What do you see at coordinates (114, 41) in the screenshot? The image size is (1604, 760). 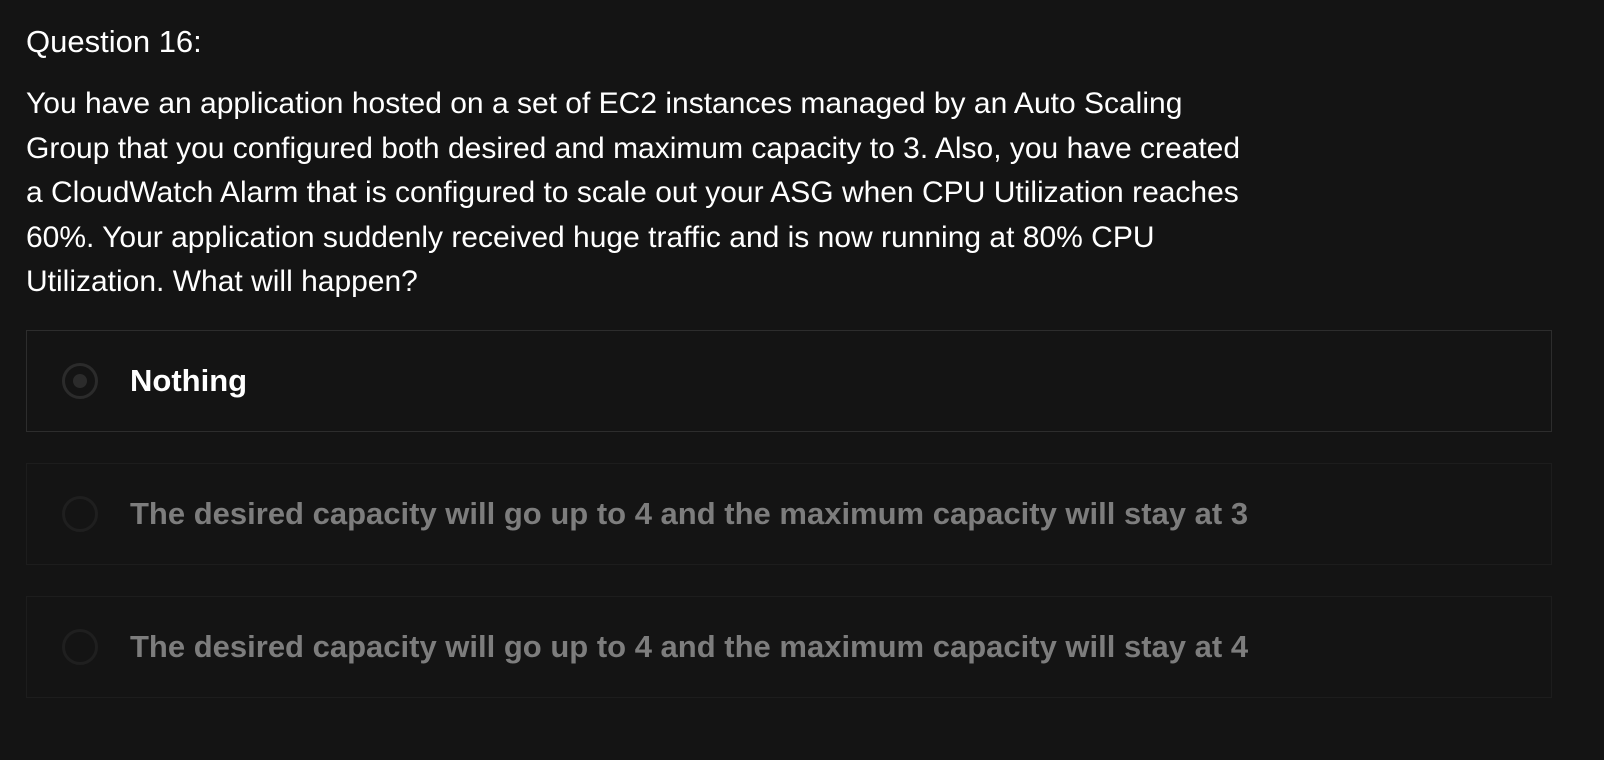 I see `question-number: Question 16:` at bounding box center [114, 41].